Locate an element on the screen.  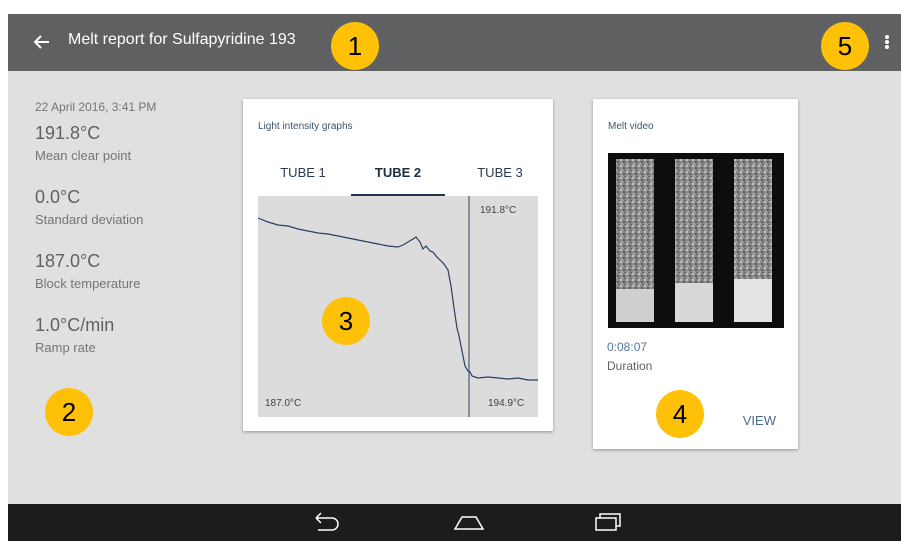
back-icon is located at coordinates (327, 521).